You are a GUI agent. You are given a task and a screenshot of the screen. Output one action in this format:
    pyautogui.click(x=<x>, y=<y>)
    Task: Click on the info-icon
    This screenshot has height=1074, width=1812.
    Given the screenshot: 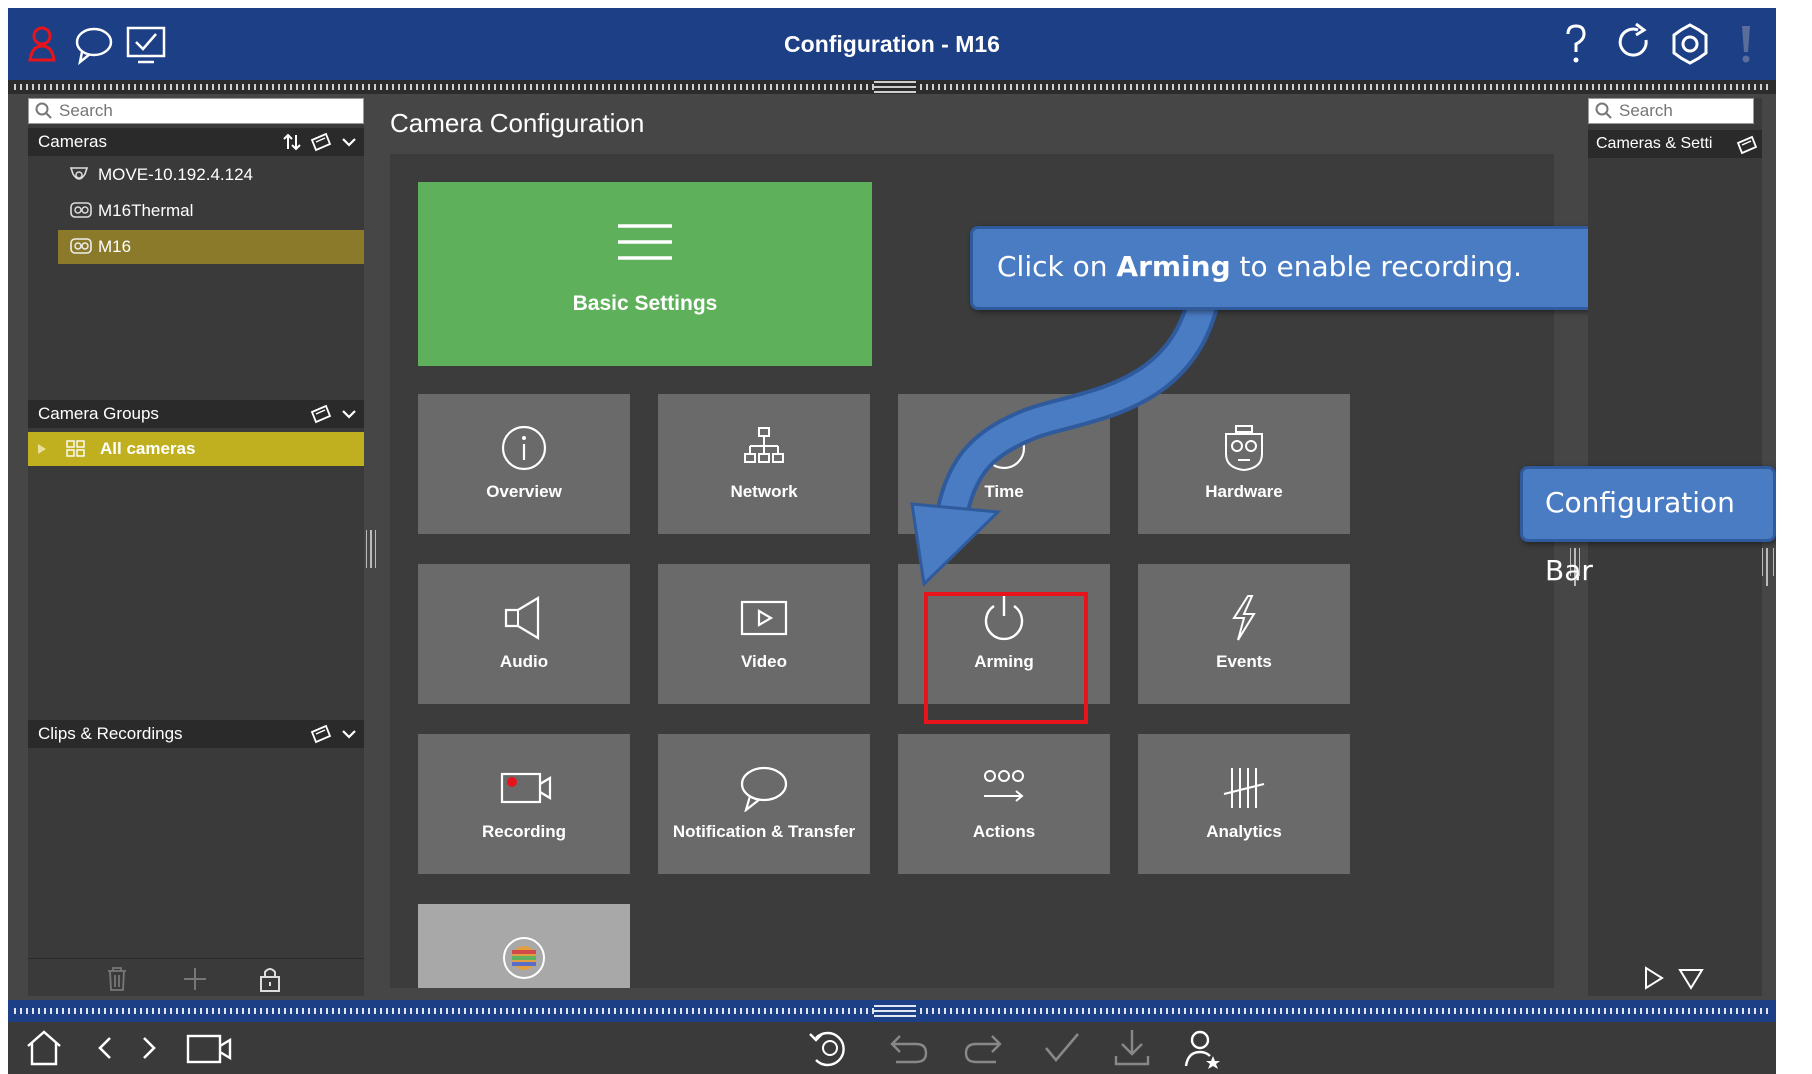 What is the action you would take?
    pyautogui.click(x=524, y=448)
    